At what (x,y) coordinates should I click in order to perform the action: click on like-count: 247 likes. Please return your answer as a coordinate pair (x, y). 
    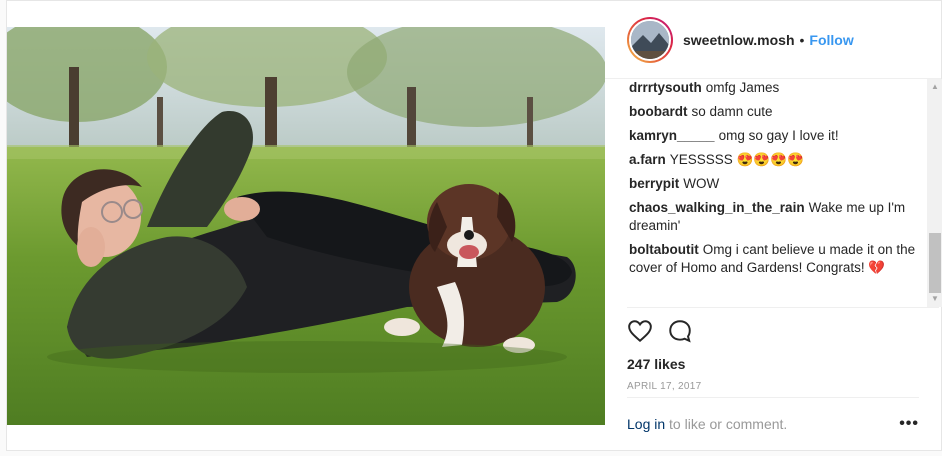
    Looking at the image, I should click on (783, 364).